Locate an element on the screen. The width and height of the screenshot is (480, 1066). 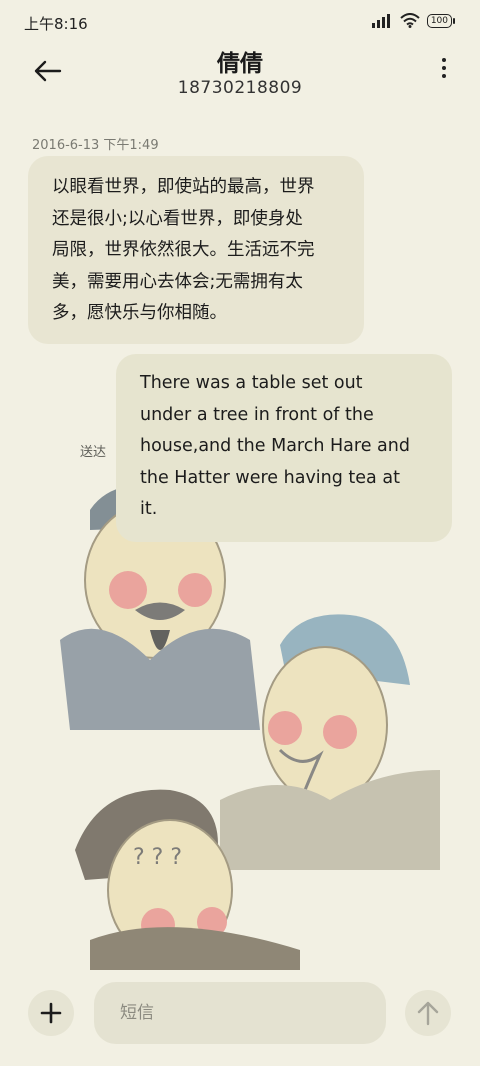
message-composer is located at coordinates (240, 1019).